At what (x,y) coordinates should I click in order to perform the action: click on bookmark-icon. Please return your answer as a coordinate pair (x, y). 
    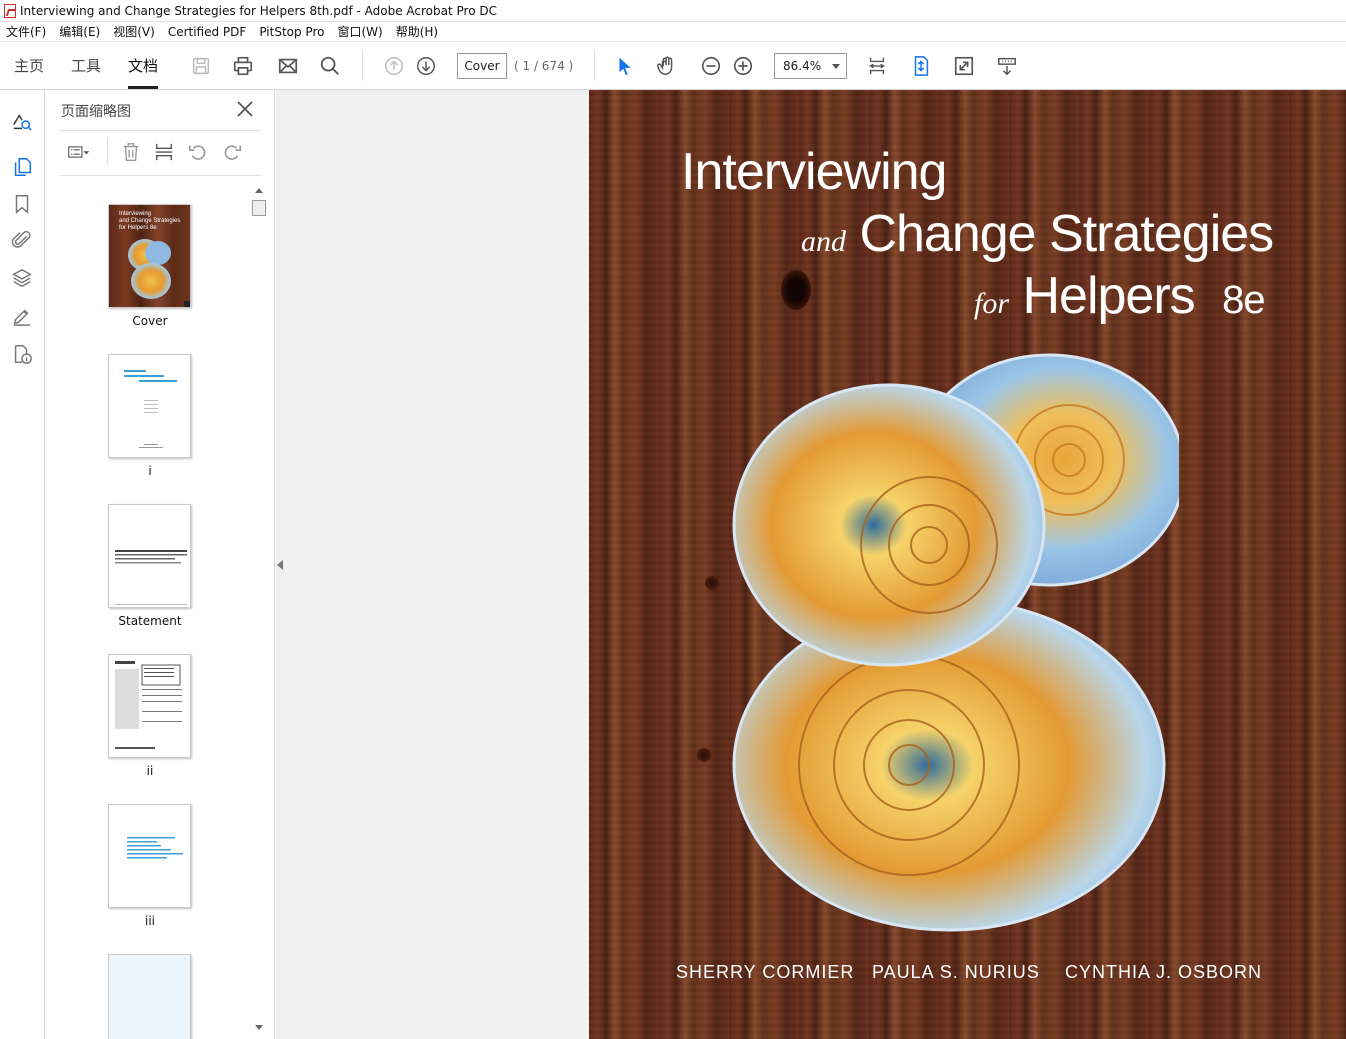
    Looking at the image, I should click on (22, 204).